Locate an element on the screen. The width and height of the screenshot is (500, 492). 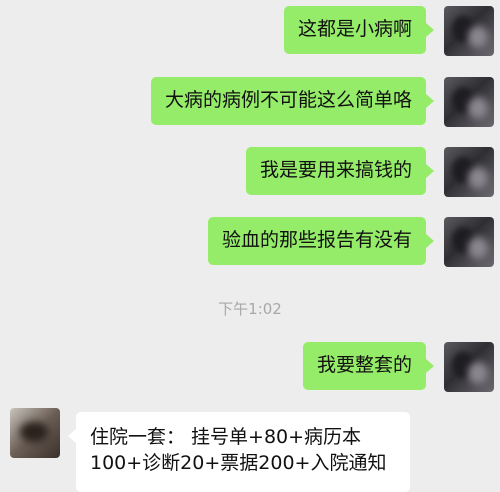
message-bubble: 我要整套的 is located at coordinates (368, 366).